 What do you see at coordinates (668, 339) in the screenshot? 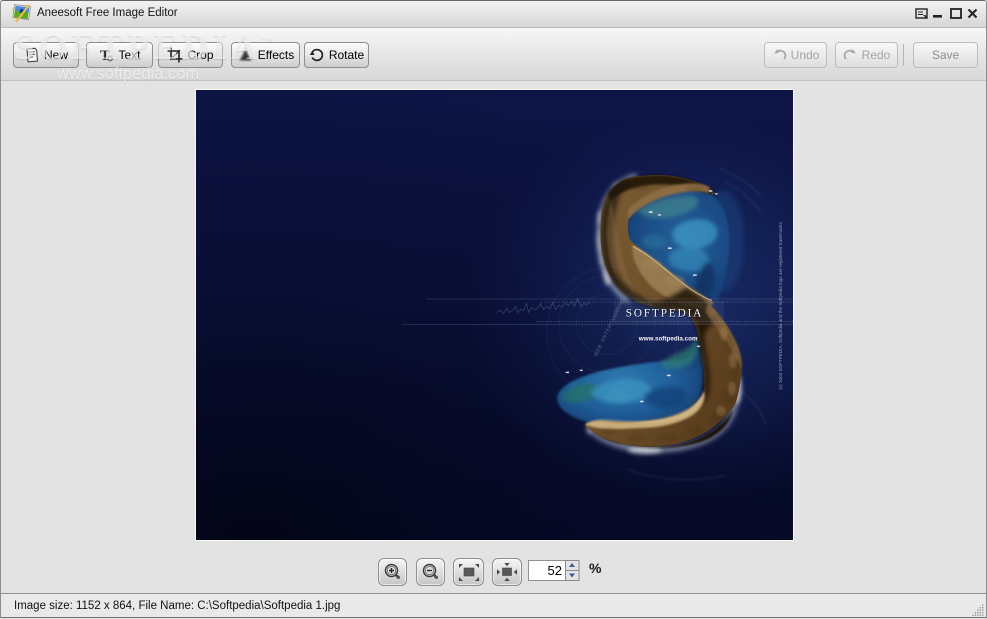
I see `svg-text: www.softpedia.com` at bounding box center [668, 339].